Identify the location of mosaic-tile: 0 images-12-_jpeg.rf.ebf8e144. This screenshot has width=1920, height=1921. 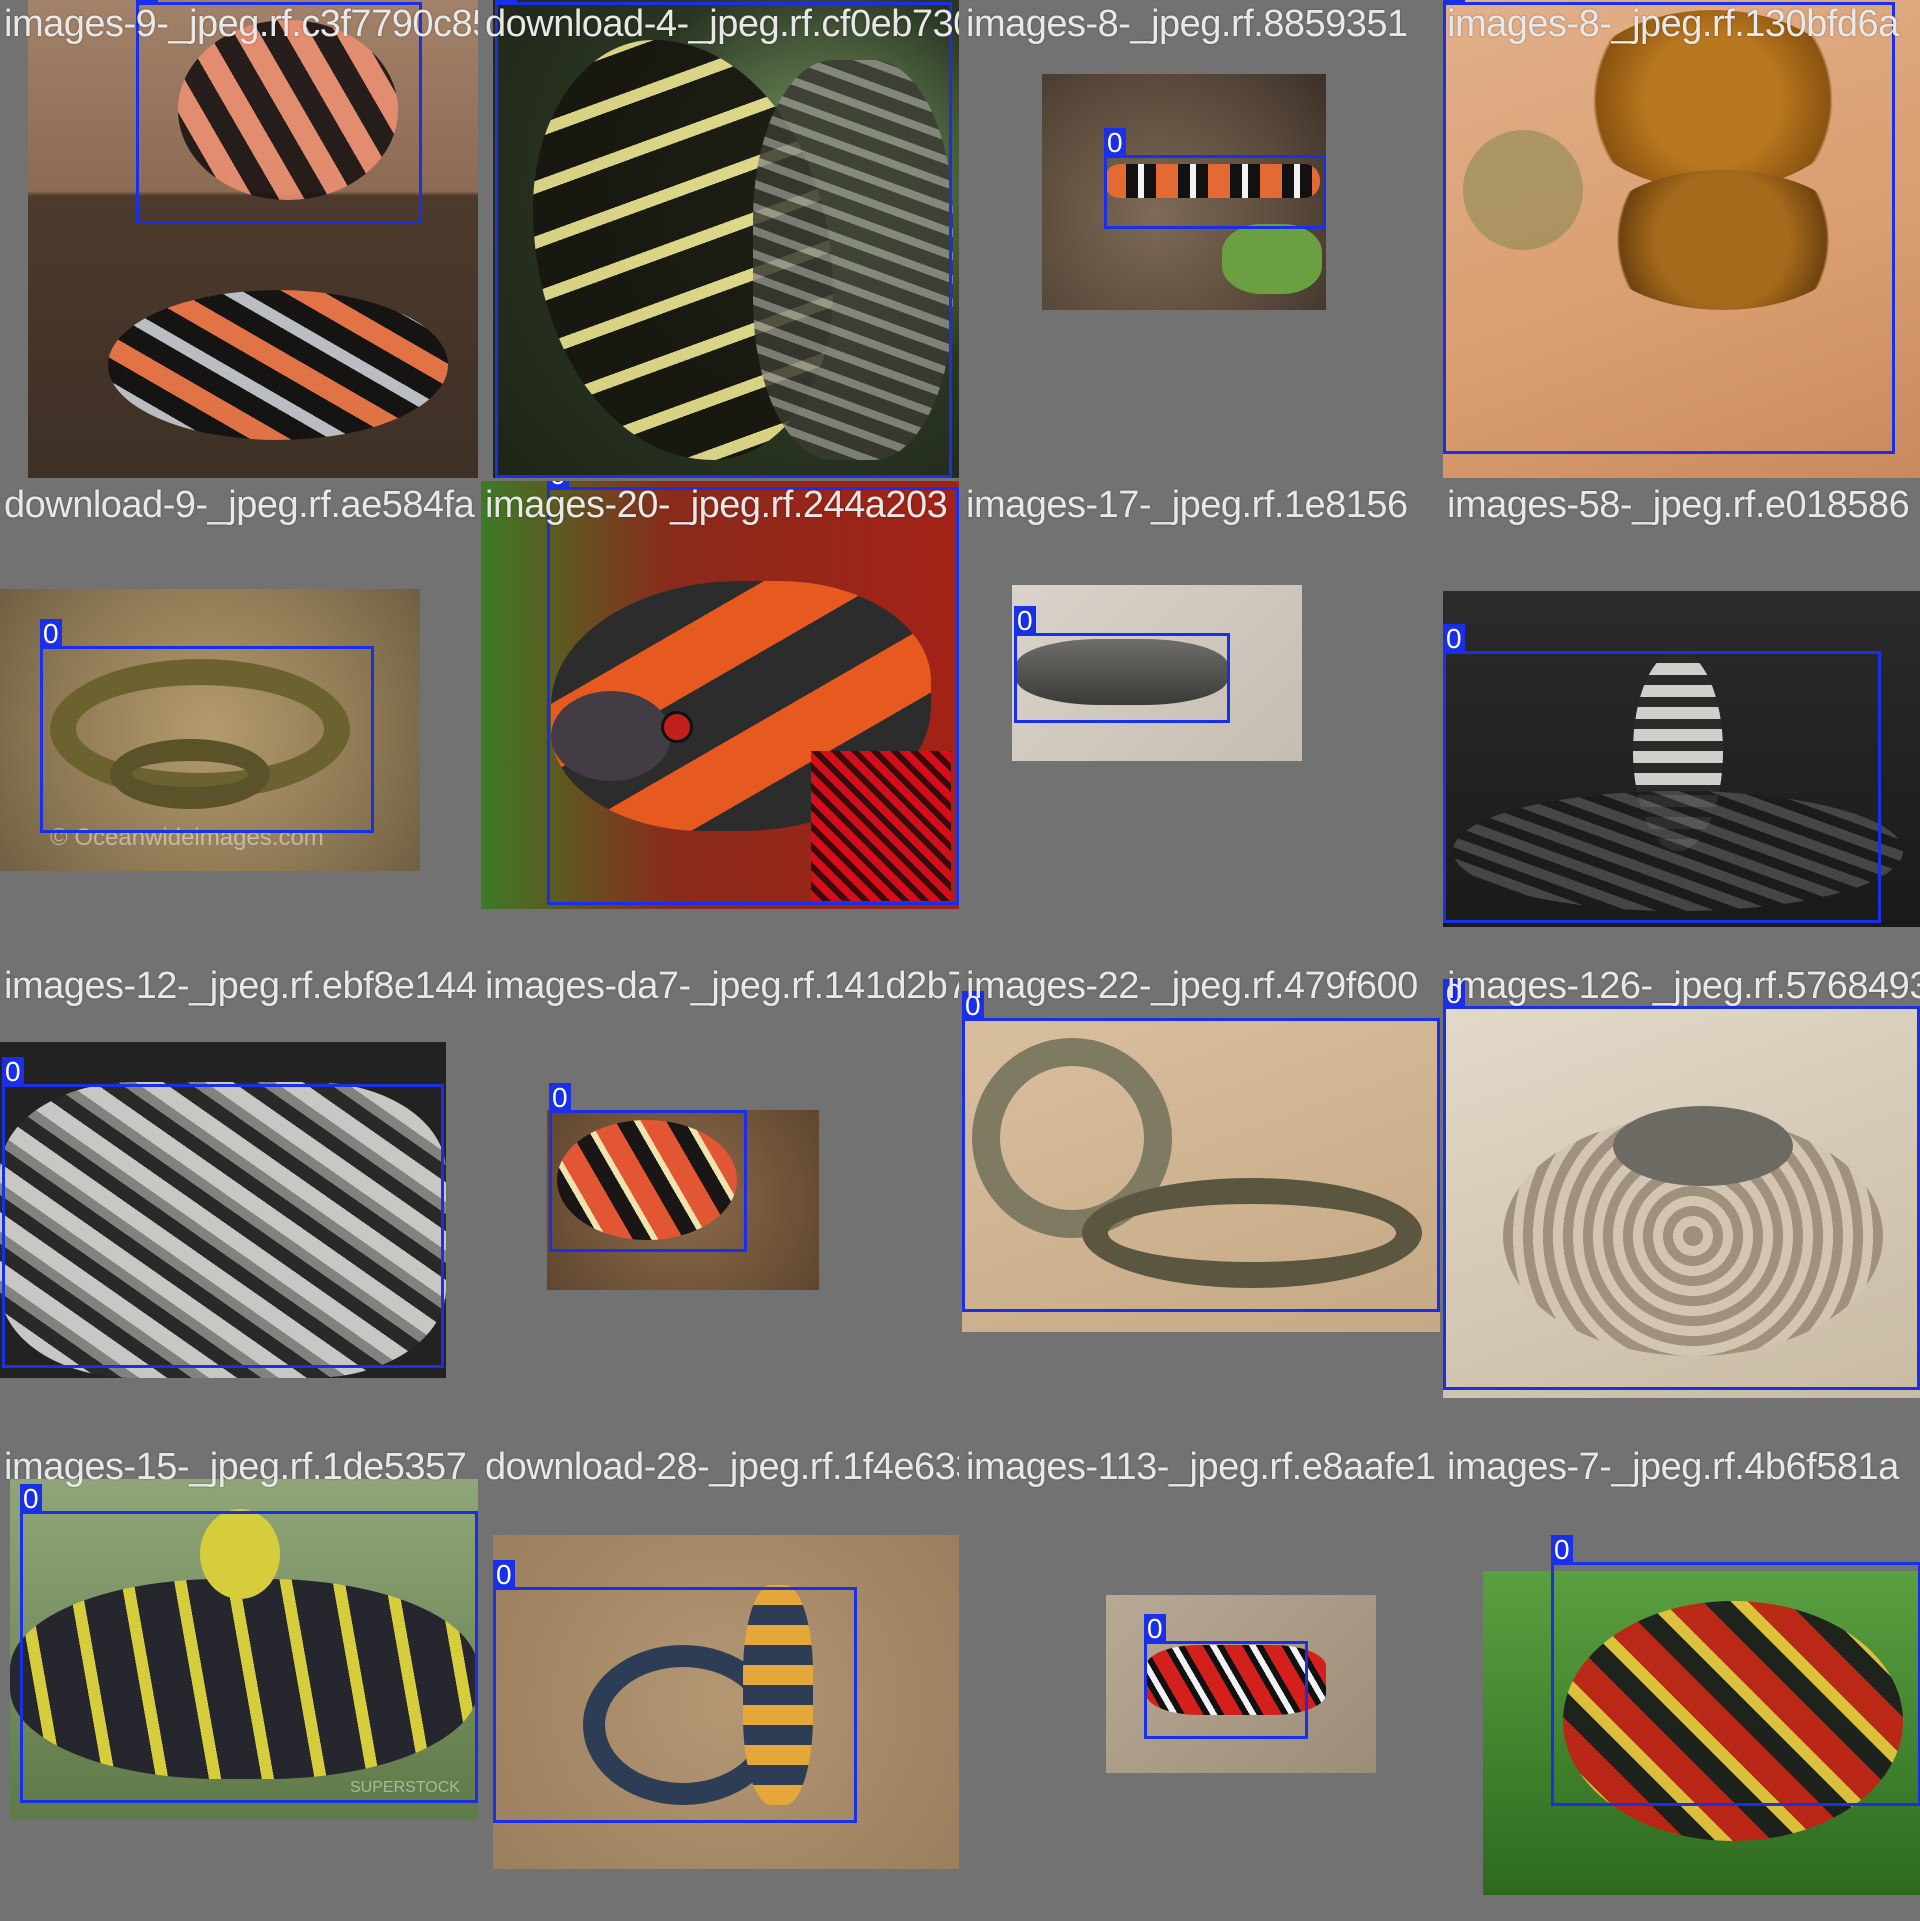
(239, 1201).